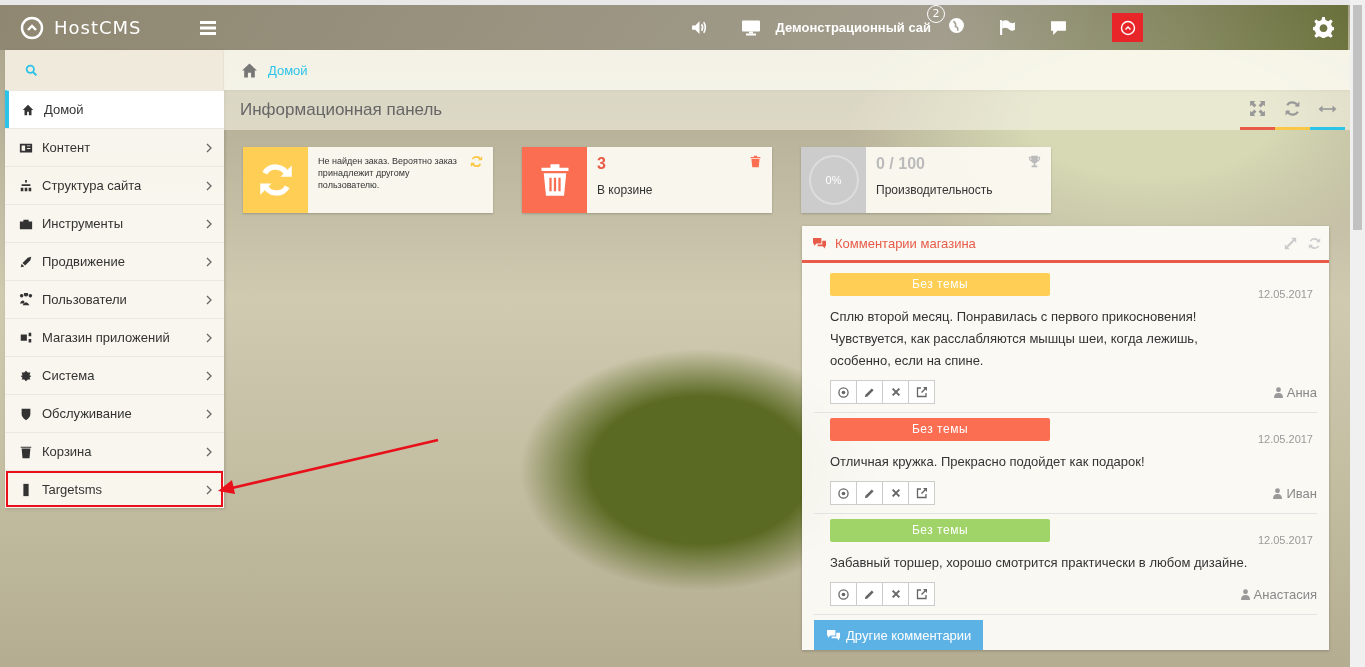  Describe the element at coordinates (114, 337) in the screenshot. I see `sidebar-item: Магазин приложений` at that location.